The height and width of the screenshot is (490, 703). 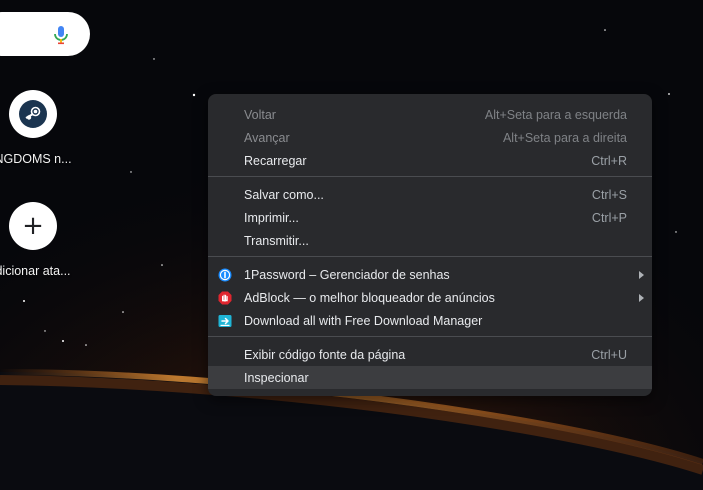 I want to click on menu-item-1password: 1Password – Gerenciador de senhas, so click(x=430, y=274).